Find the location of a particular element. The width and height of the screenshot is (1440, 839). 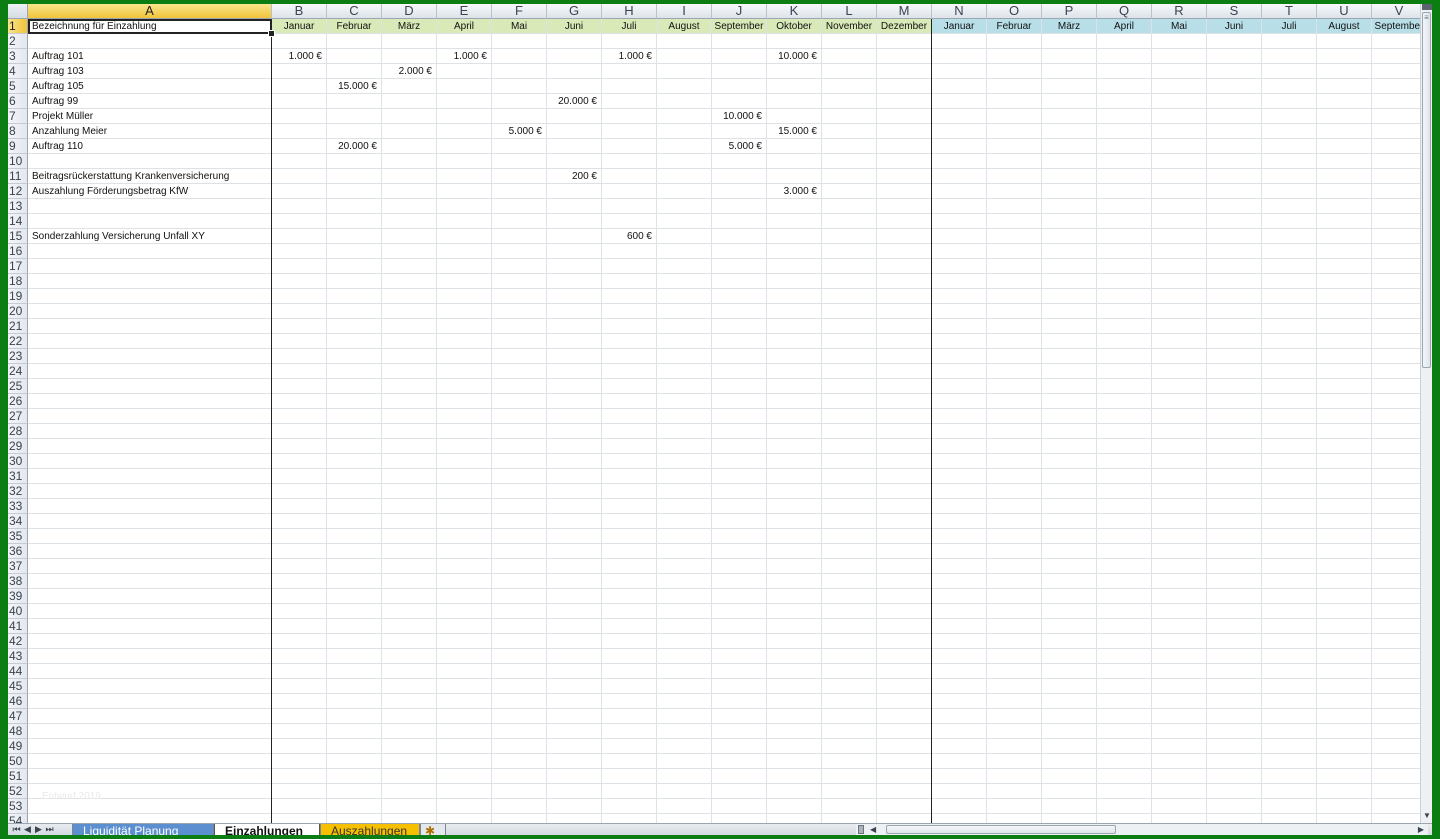

month-header-cell: Mai is located at coordinates (1179, 26).